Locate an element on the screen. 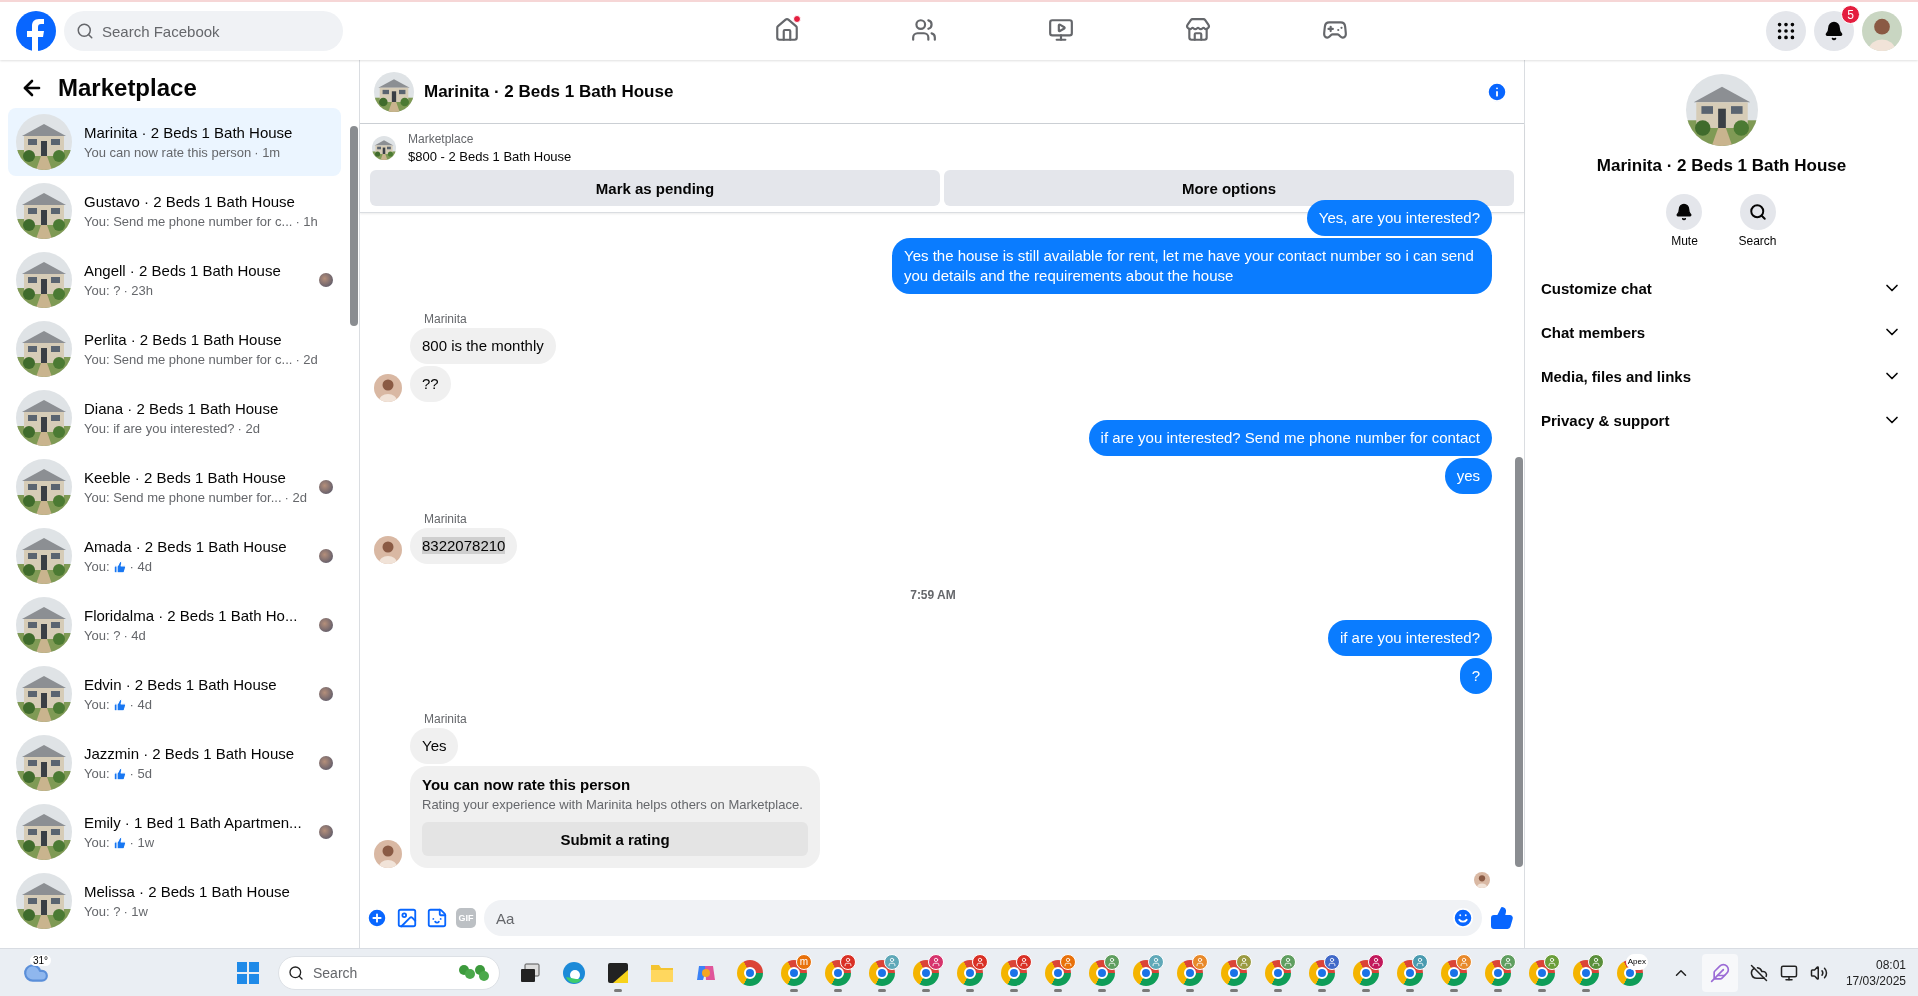  conversation-item: Jazzmin · 2 Beds 1 Bath House You: · 5d is located at coordinates (174, 763).